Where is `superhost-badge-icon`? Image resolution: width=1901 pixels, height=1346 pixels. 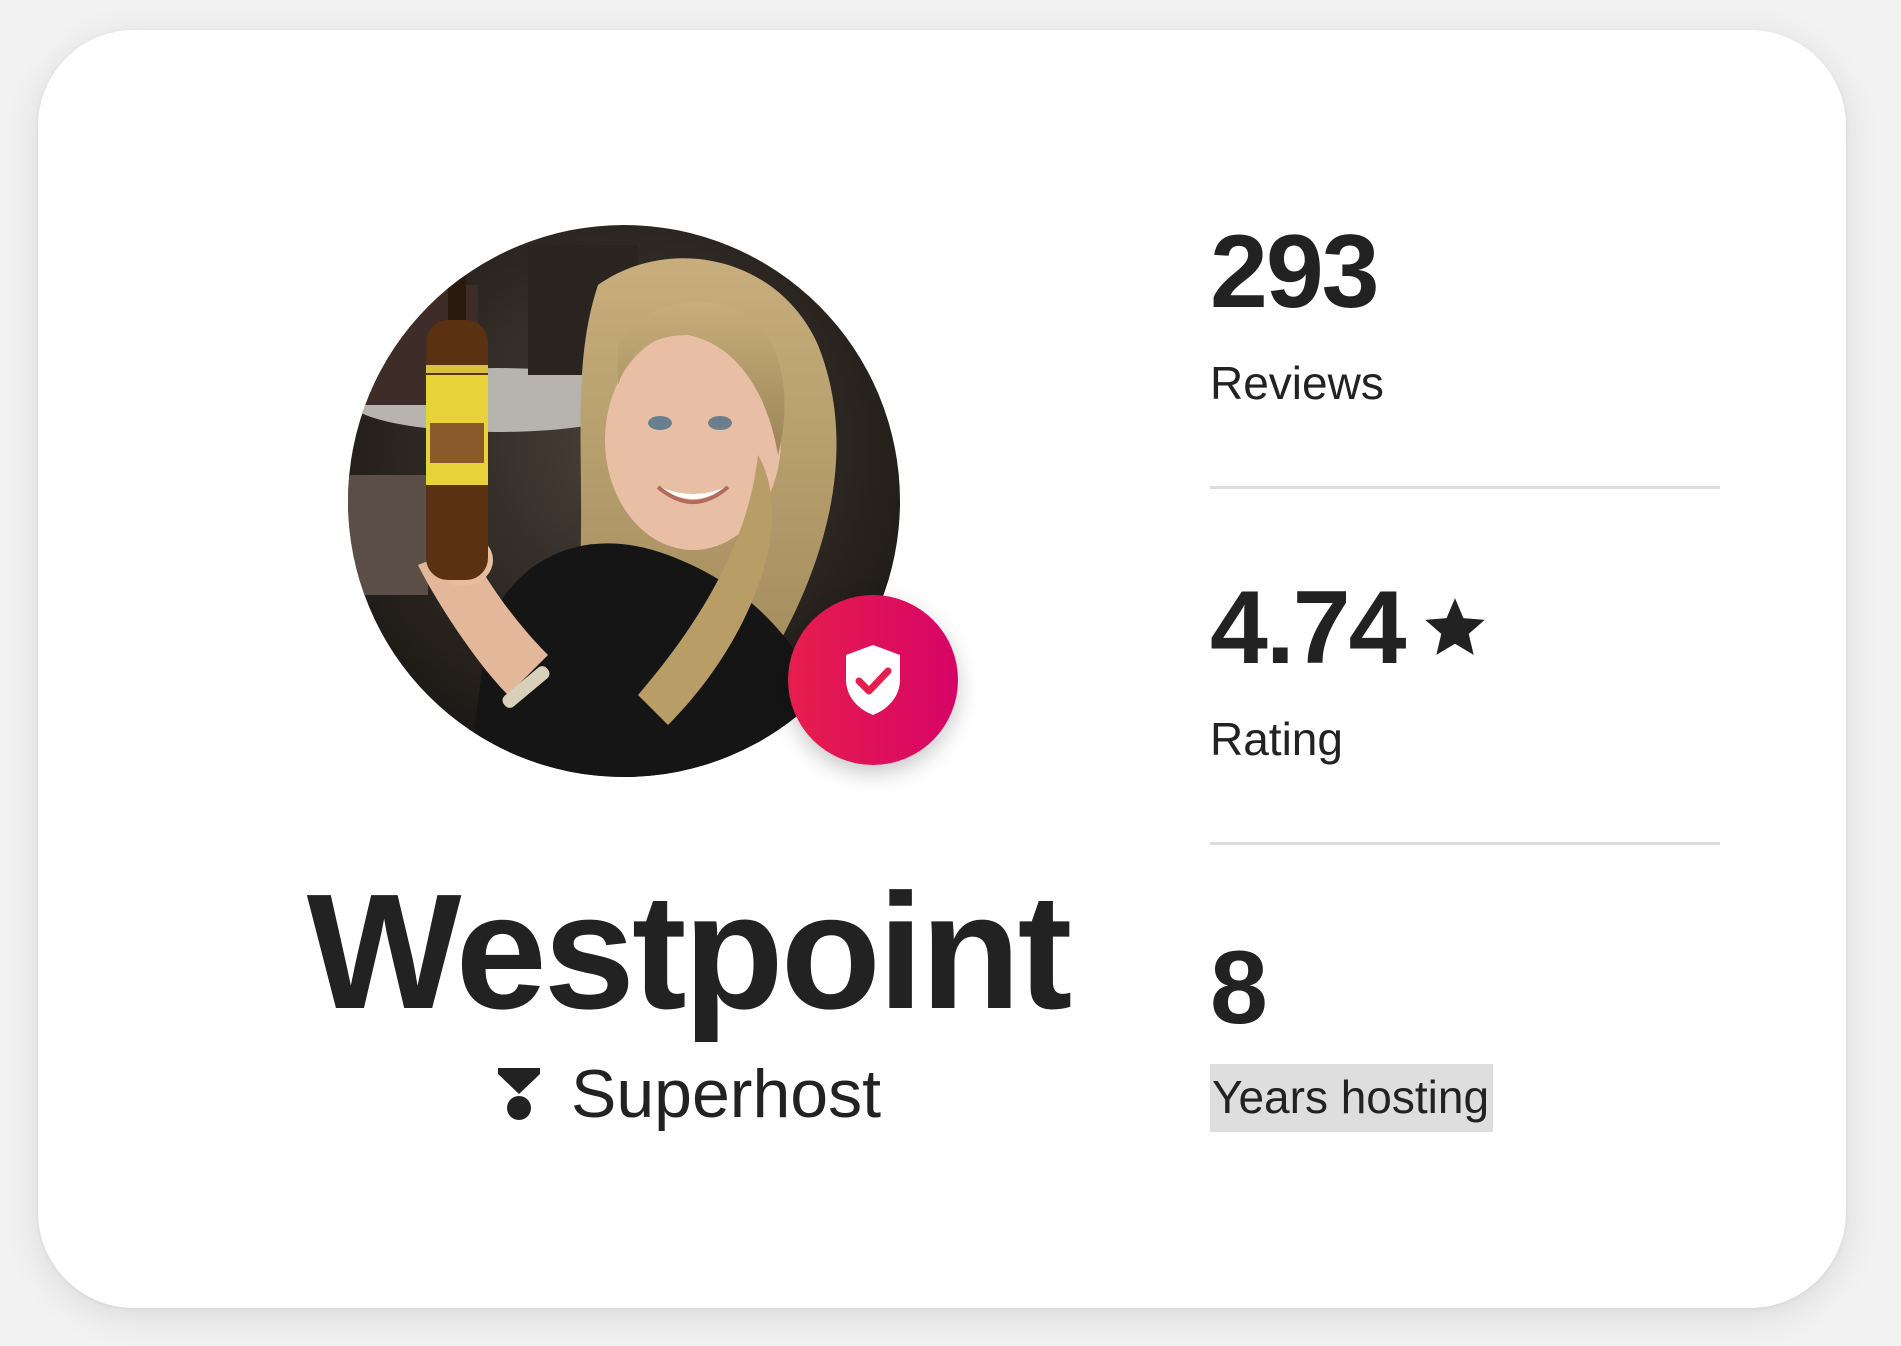 superhost-badge-icon is located at coordinates (519, 1094).